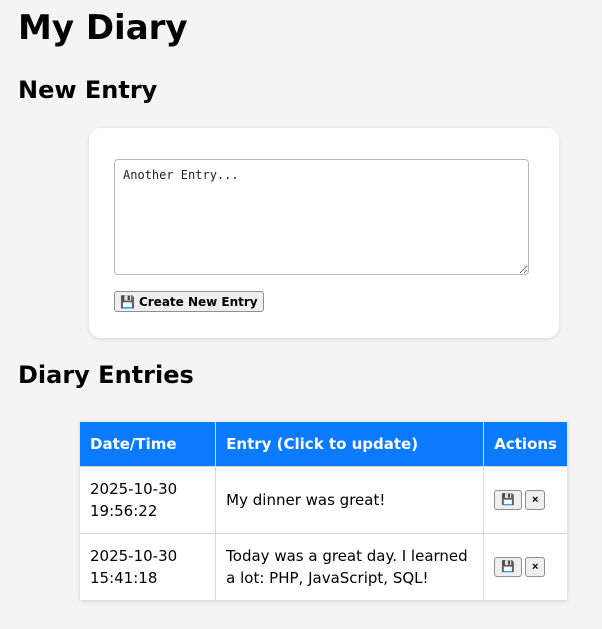 The height and width of the screenshot is (629, 602). I want to click on entry-datetime: 2025-10-30 15:41:18, so click(148, 566).